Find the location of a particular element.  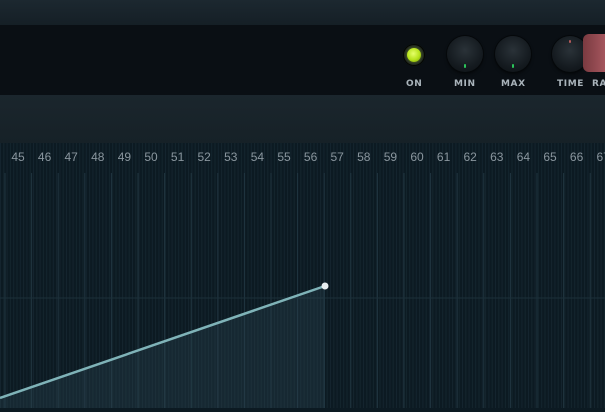

on-toggle is located at coordinates (414, 55).